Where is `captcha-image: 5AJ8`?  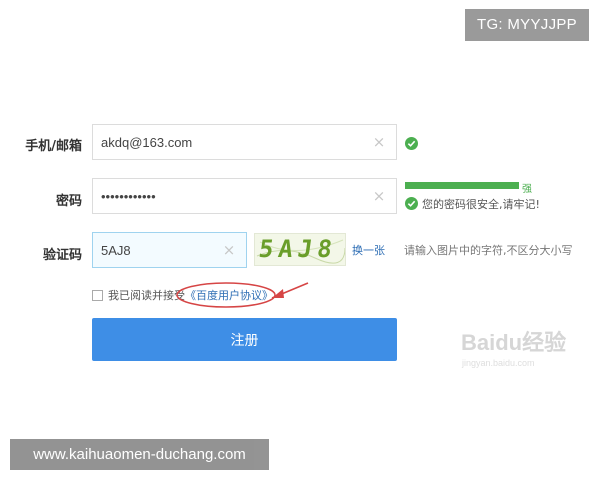 captcha-image: 5AJ8 is located at coordinates (300, 249).